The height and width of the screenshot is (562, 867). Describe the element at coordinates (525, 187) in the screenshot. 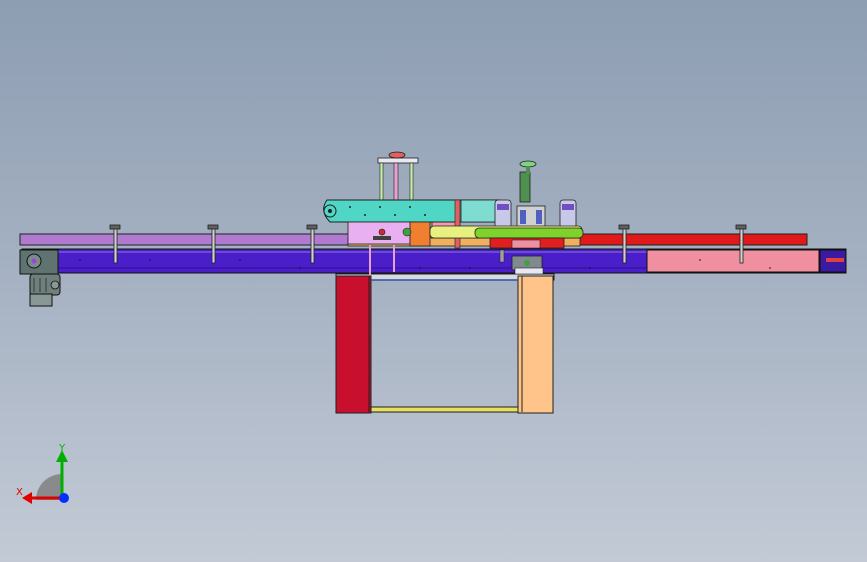

I see `guide-post` at that location.